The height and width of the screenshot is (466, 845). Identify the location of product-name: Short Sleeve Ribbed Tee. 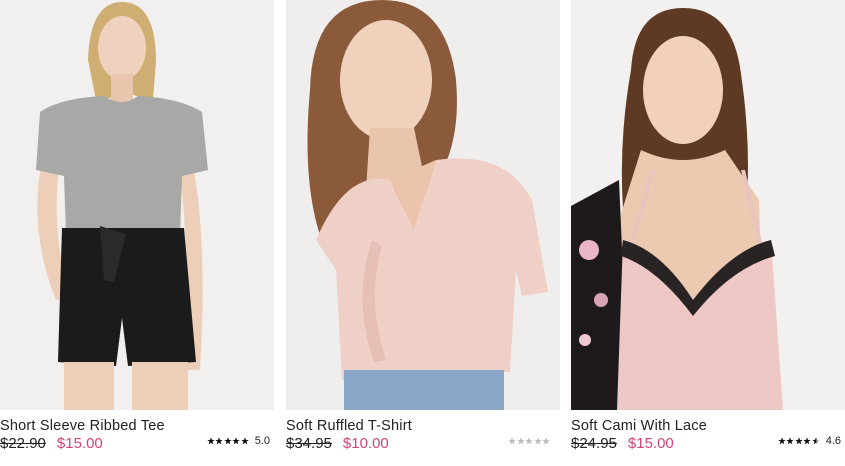
(82, 426).